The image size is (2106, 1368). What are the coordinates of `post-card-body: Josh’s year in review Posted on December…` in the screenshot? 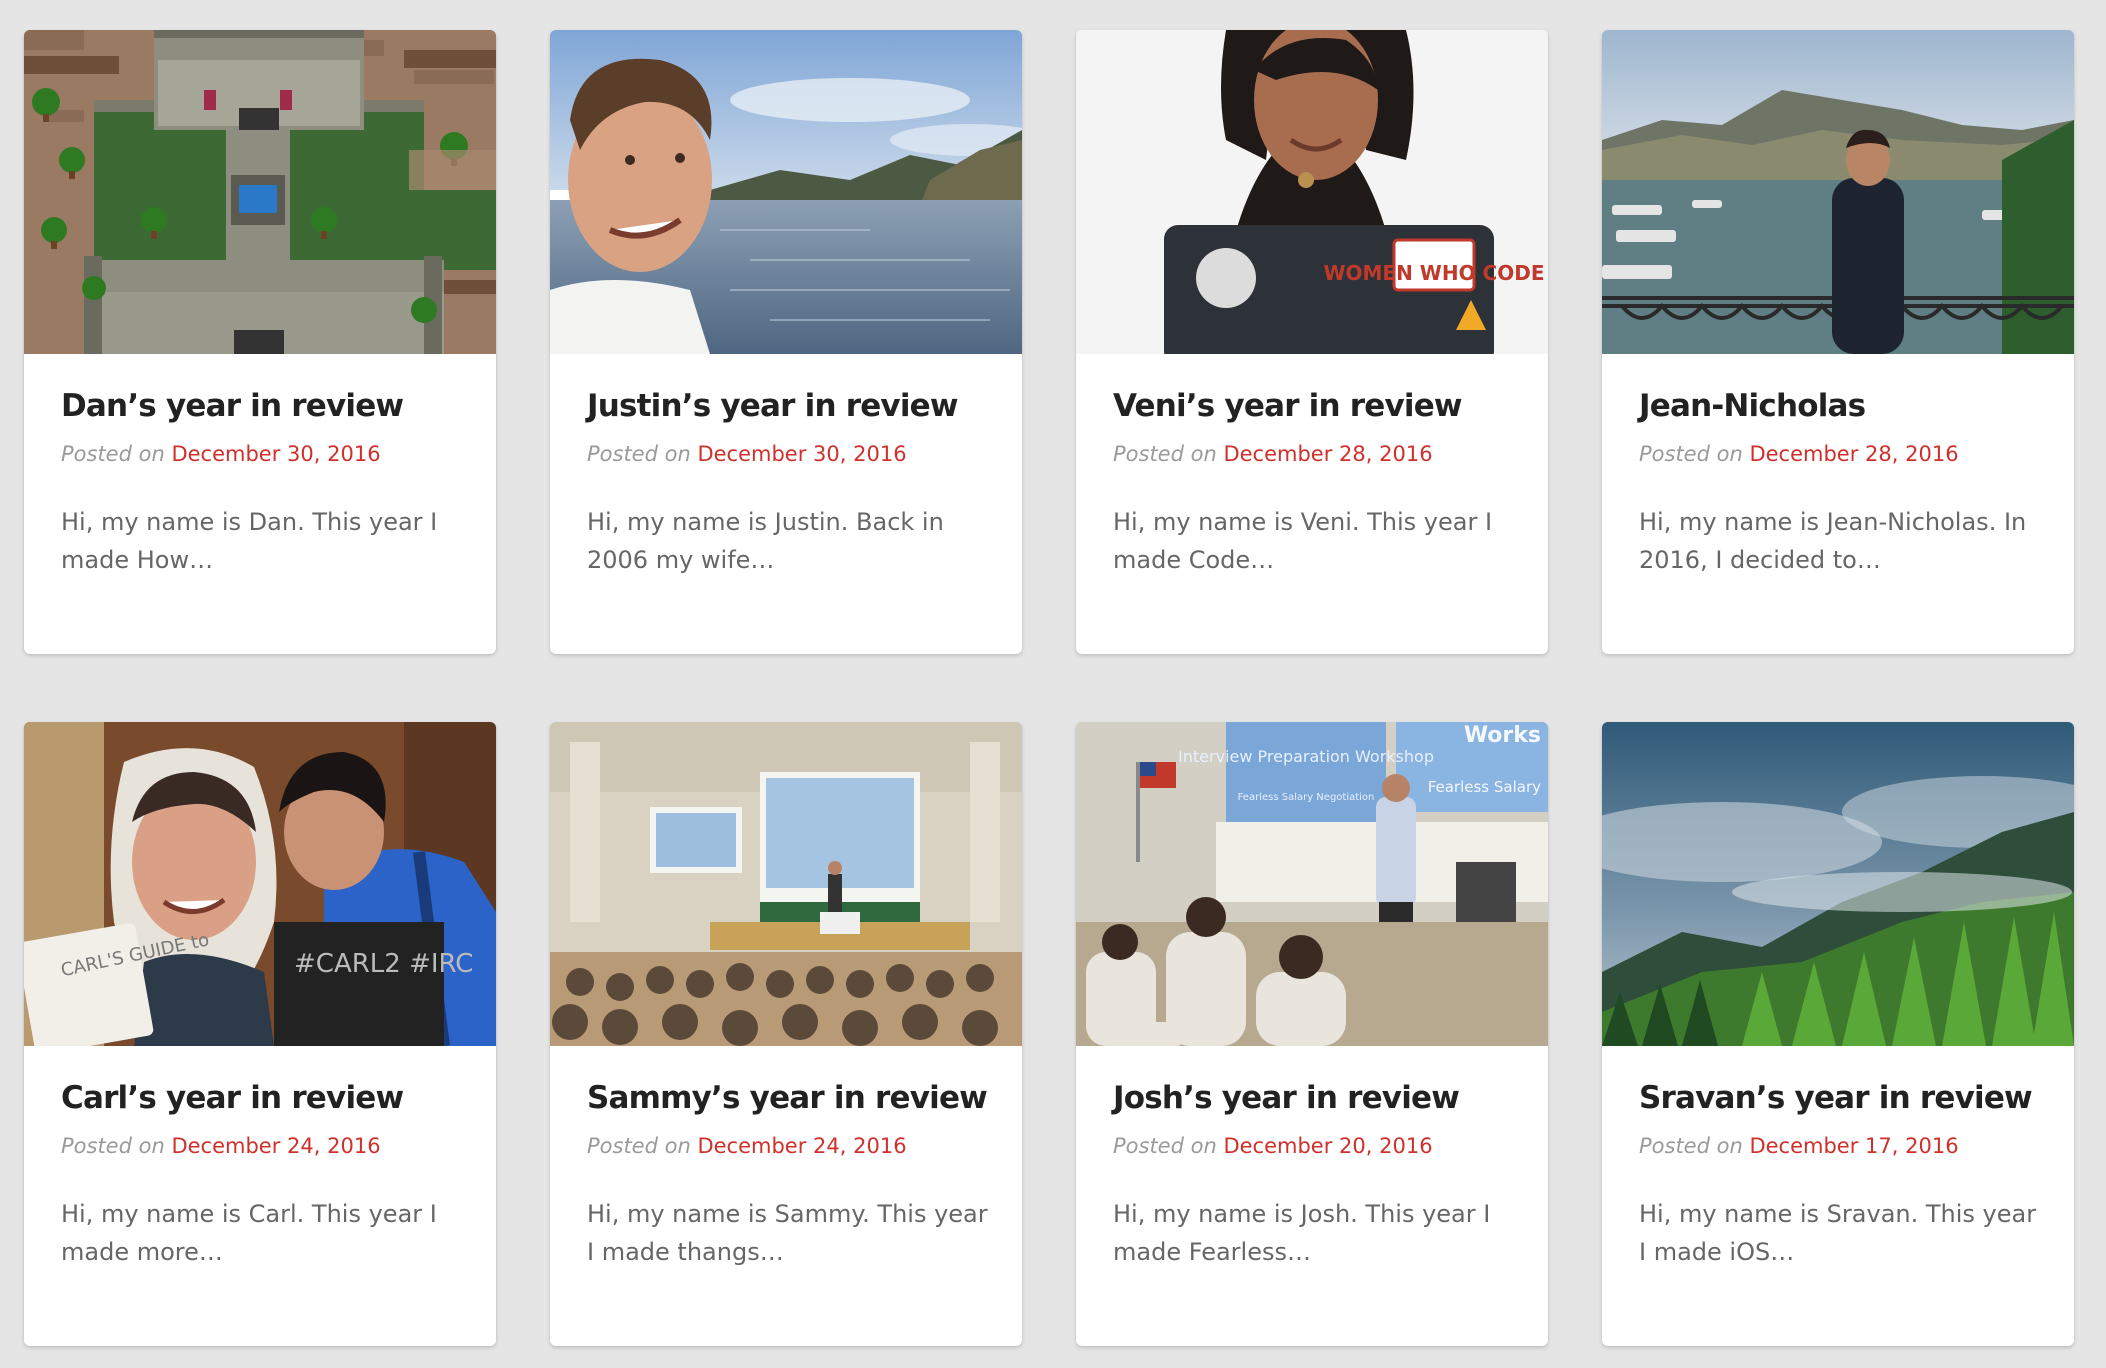 It's located at (1313, 1158).